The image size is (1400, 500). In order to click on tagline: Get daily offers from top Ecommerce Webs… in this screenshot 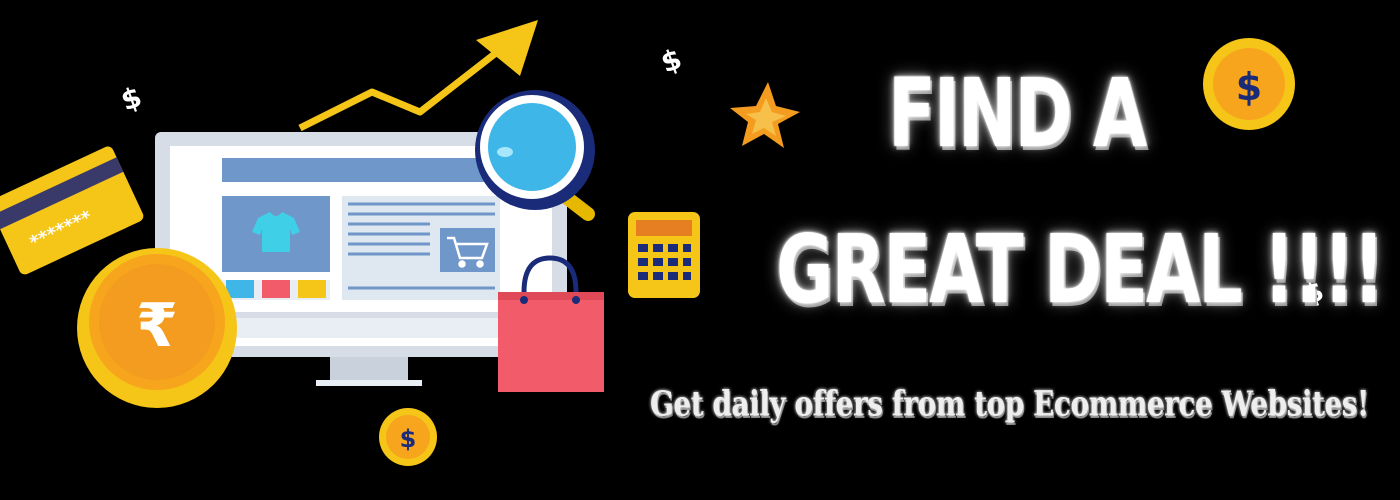, I will do `click(1009, 404)`.